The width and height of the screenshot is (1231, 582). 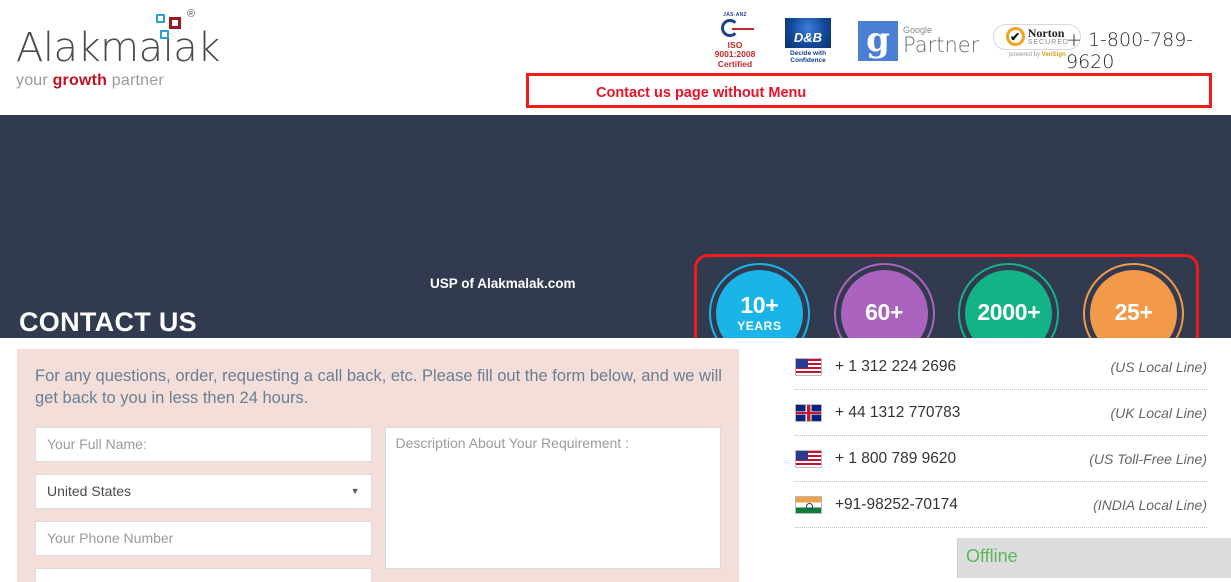 What do you see at coordinates (1001, 458) in the screenshot?
I see `contact-row-us-tollfree: + 1 800 789 9620 (US Toll-Free Line)` at bounding box center [1001, 458].